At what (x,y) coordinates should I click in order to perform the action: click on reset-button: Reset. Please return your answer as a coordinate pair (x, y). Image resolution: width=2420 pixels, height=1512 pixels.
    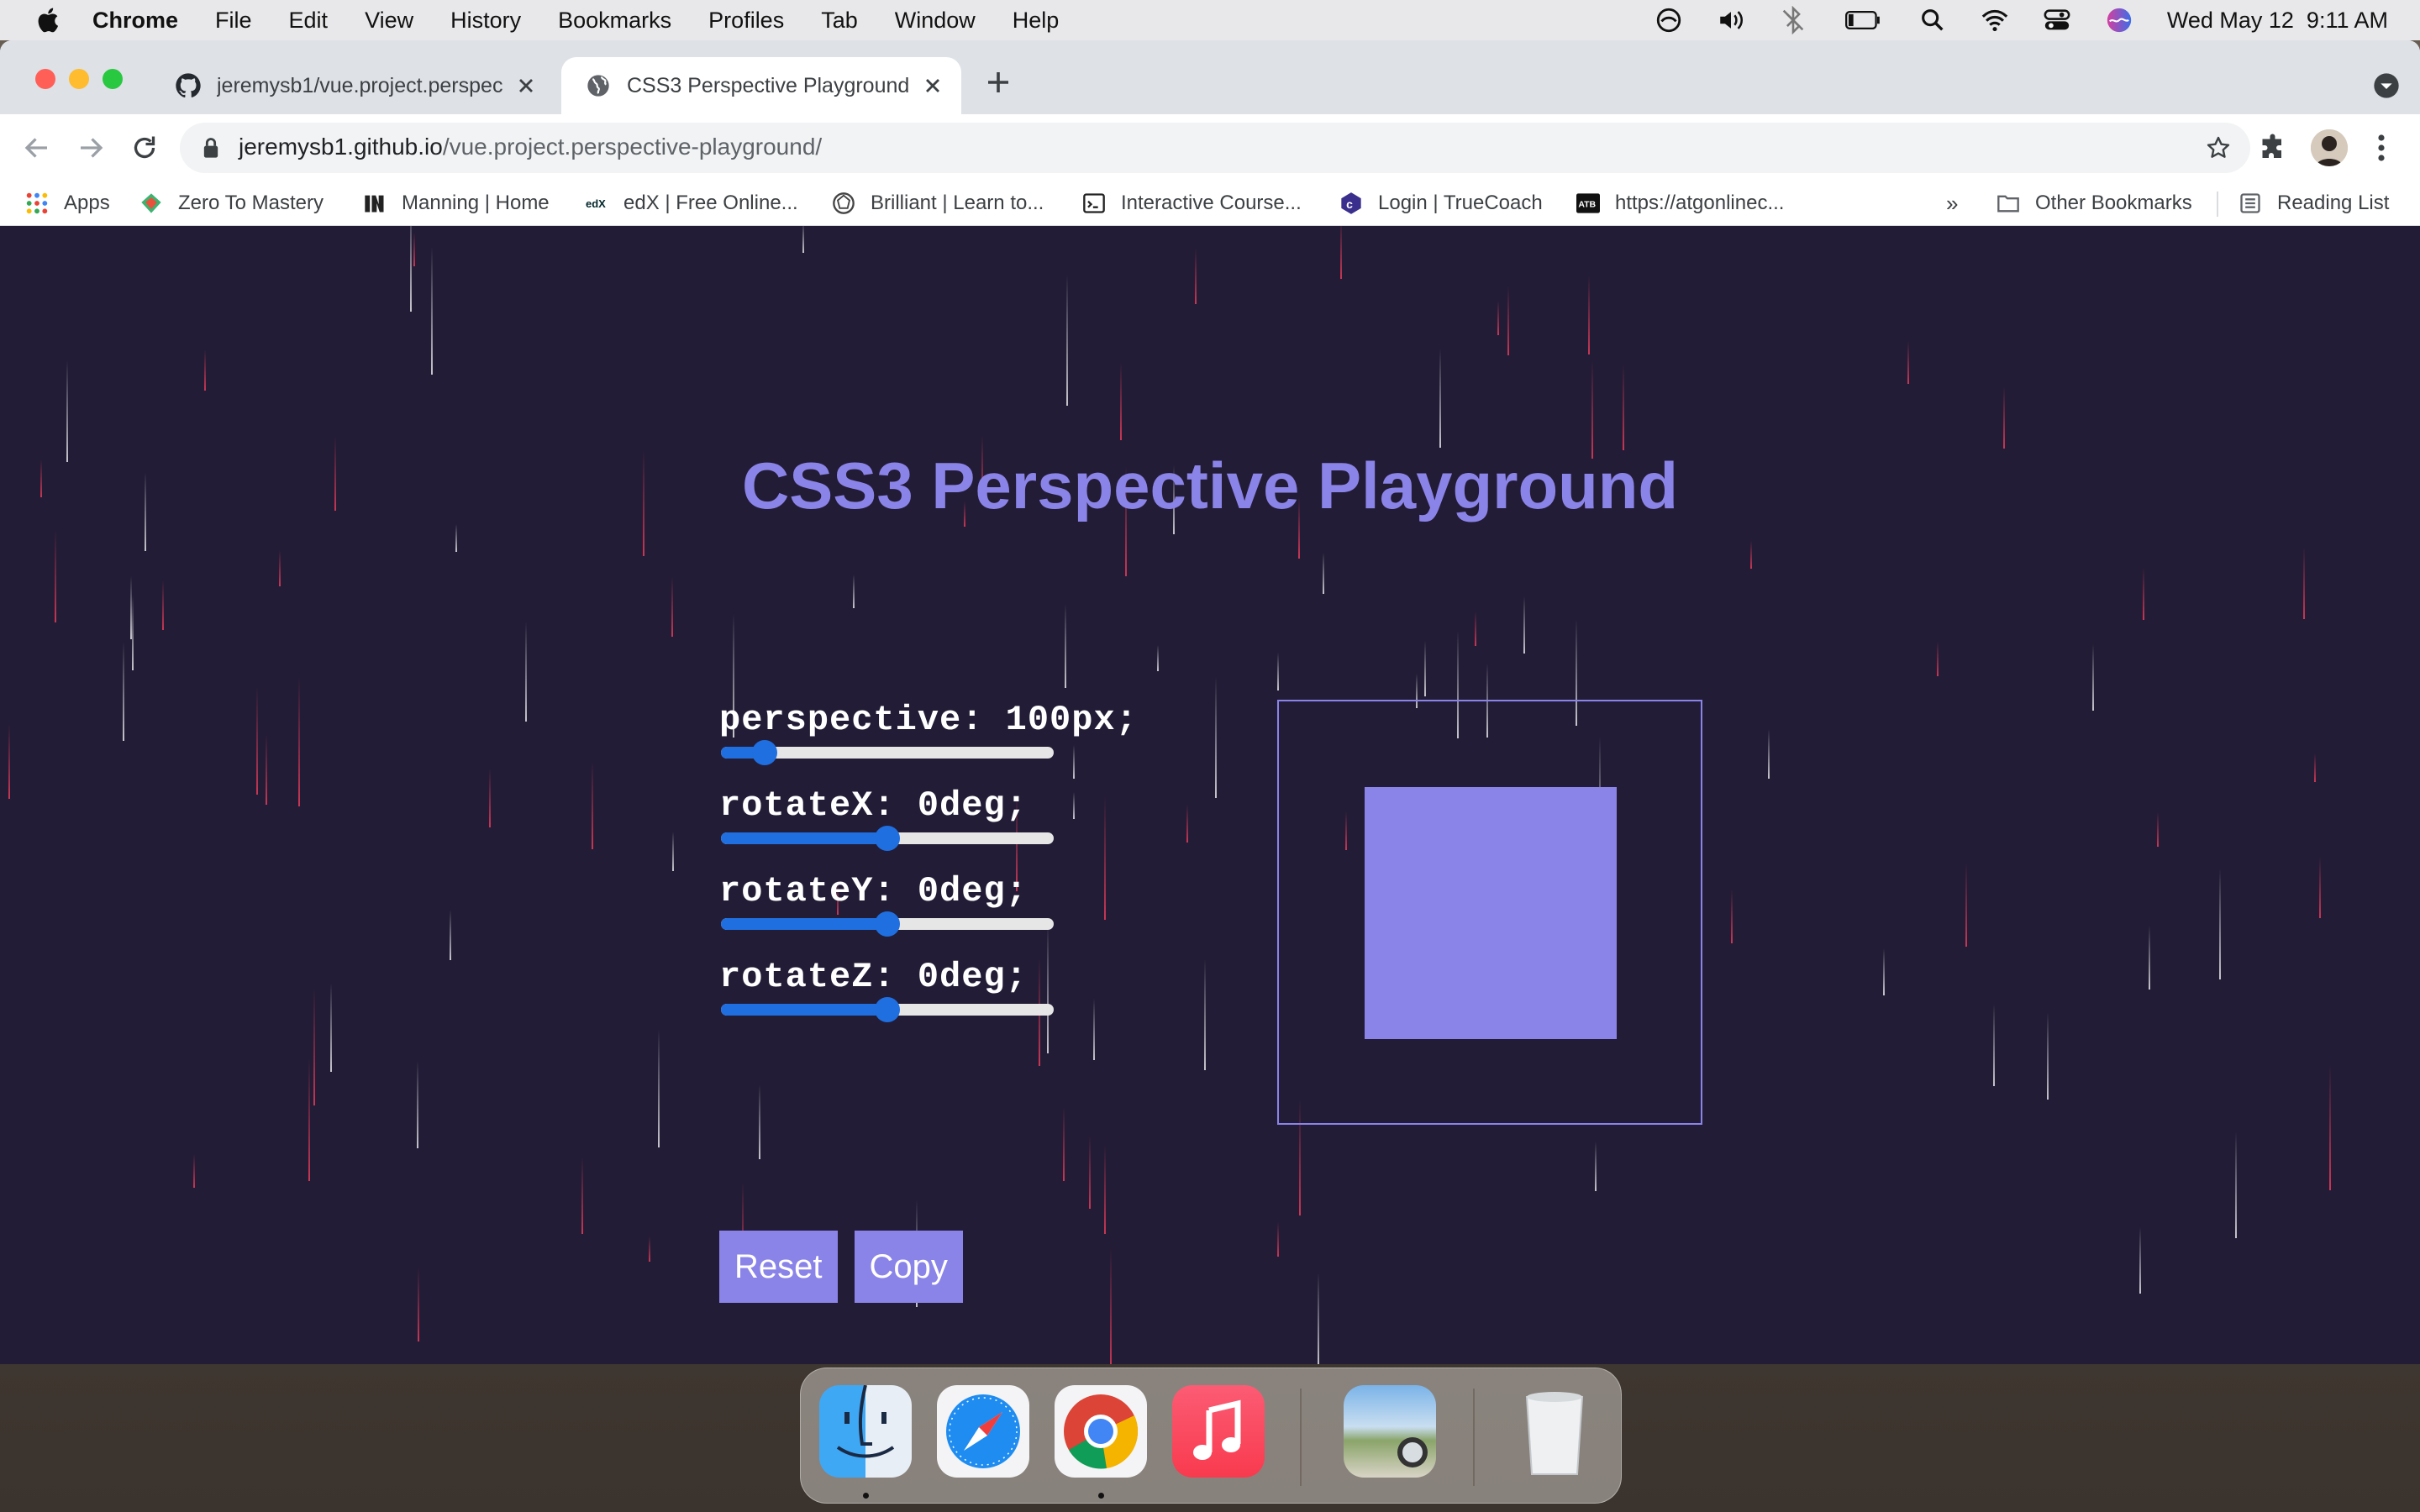
    Looking at the image, I should click on (779, 1267).